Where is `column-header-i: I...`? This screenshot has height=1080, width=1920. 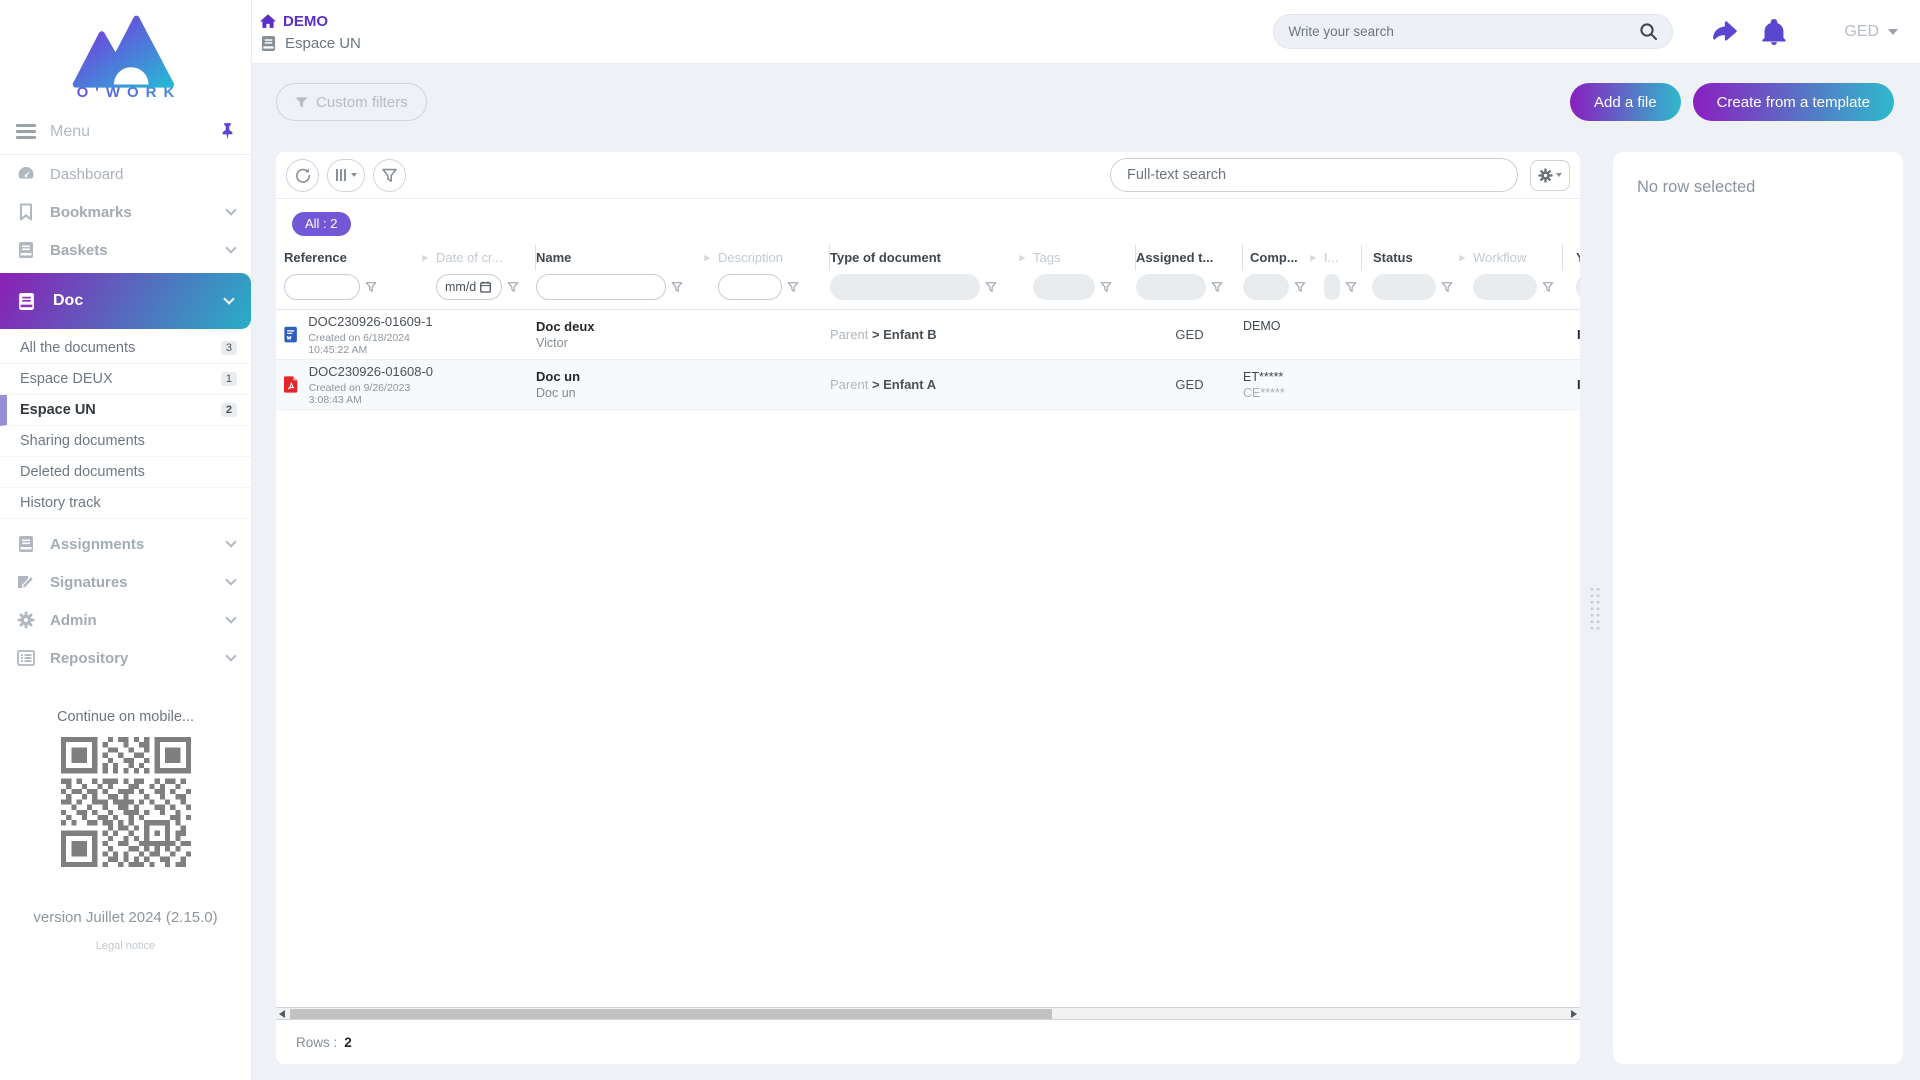
column-header-i: I... is located at coordinates (1343, 257).